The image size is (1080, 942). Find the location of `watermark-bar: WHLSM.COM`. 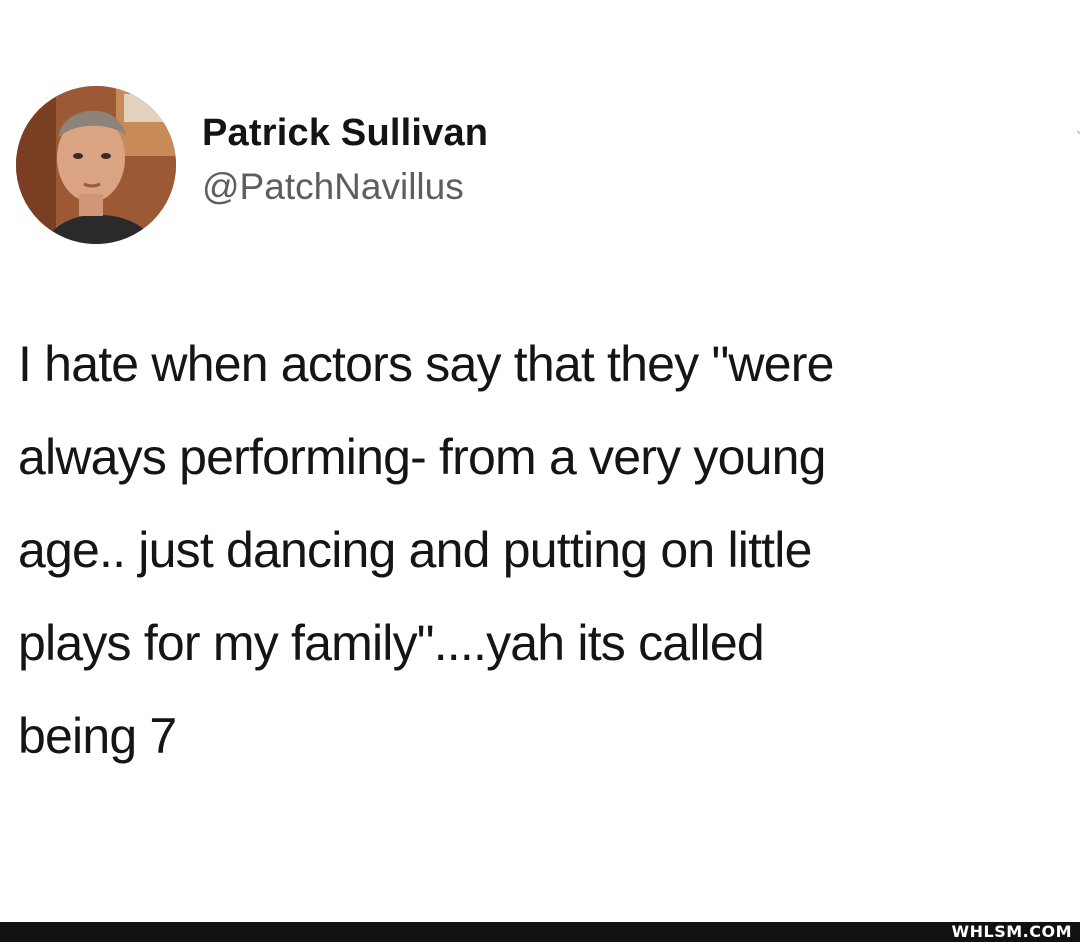

watermark-bar: WHLSM.COM is located at coordinates (540, 932).